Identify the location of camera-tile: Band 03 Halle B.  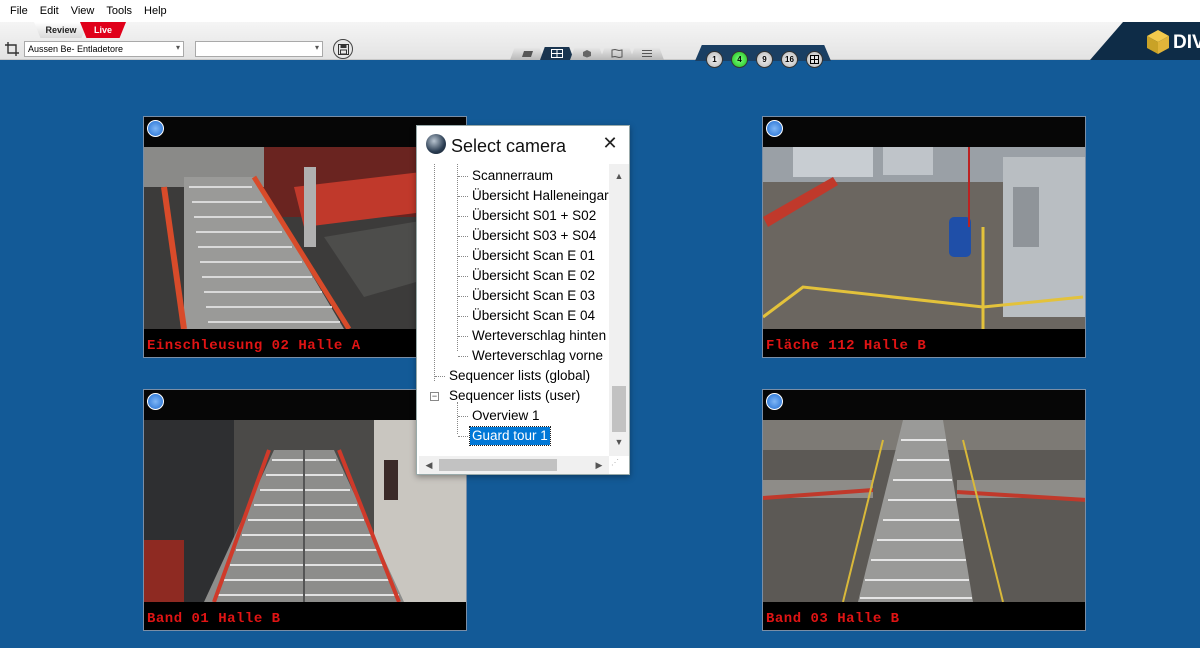
(924, 510).